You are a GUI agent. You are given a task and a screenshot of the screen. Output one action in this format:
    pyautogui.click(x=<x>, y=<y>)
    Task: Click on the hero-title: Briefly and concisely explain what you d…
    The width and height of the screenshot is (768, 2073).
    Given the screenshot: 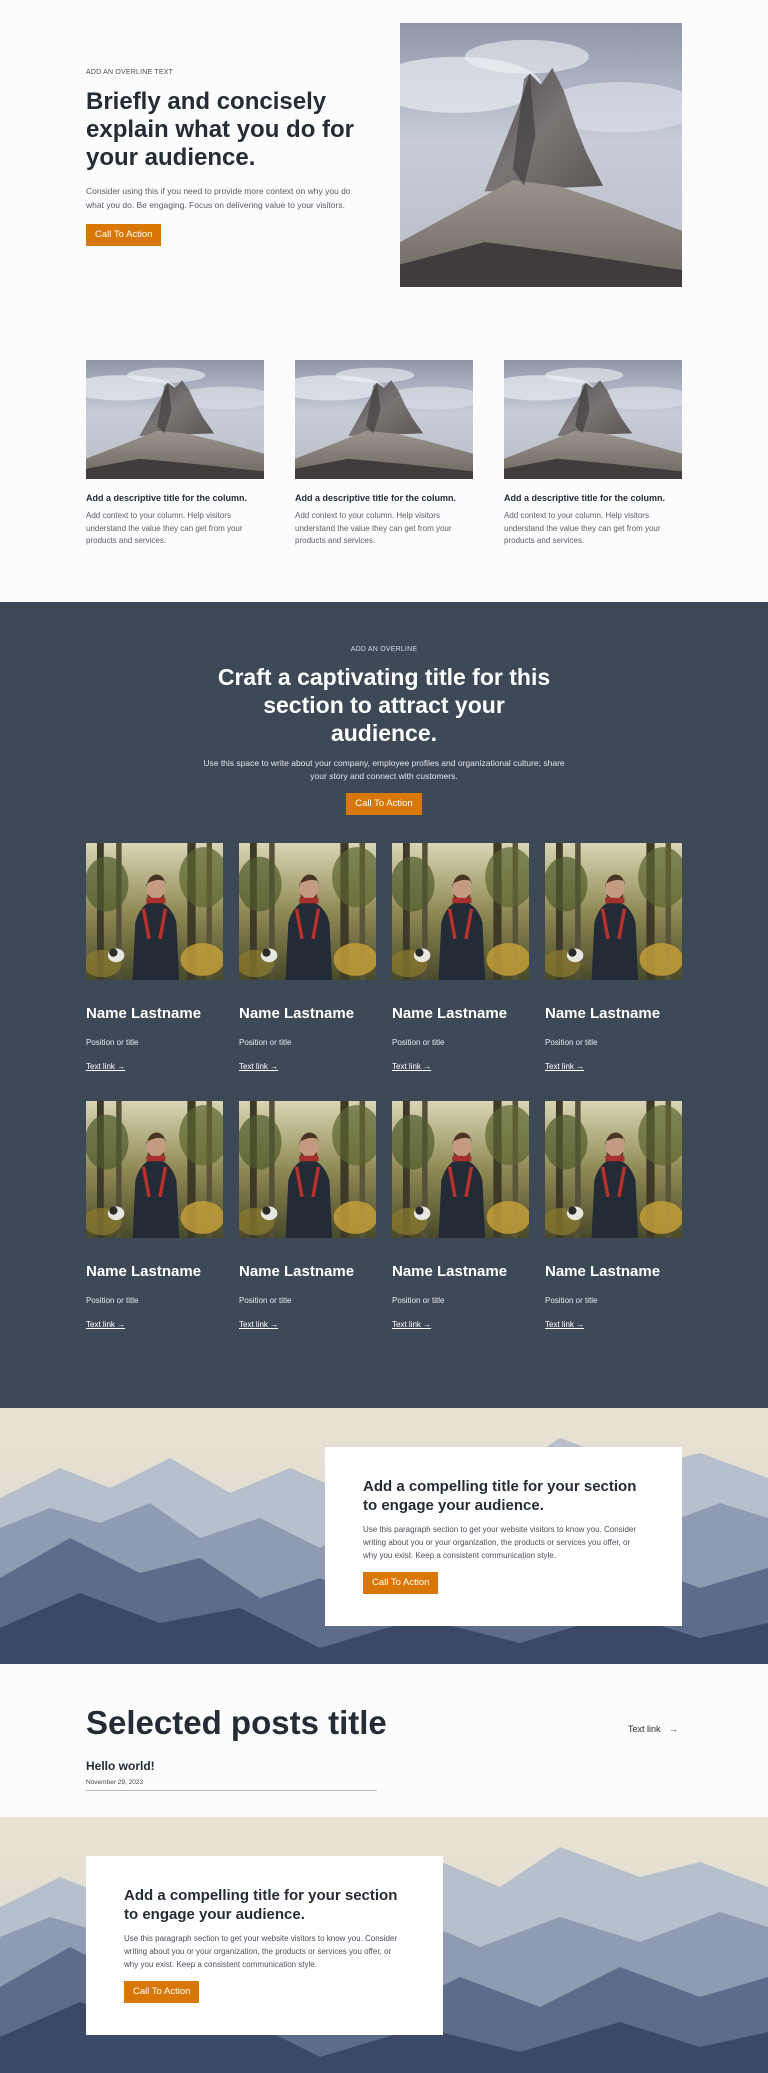 What is the action you would take?
    pyautogui.click(x=220, y=129)
    